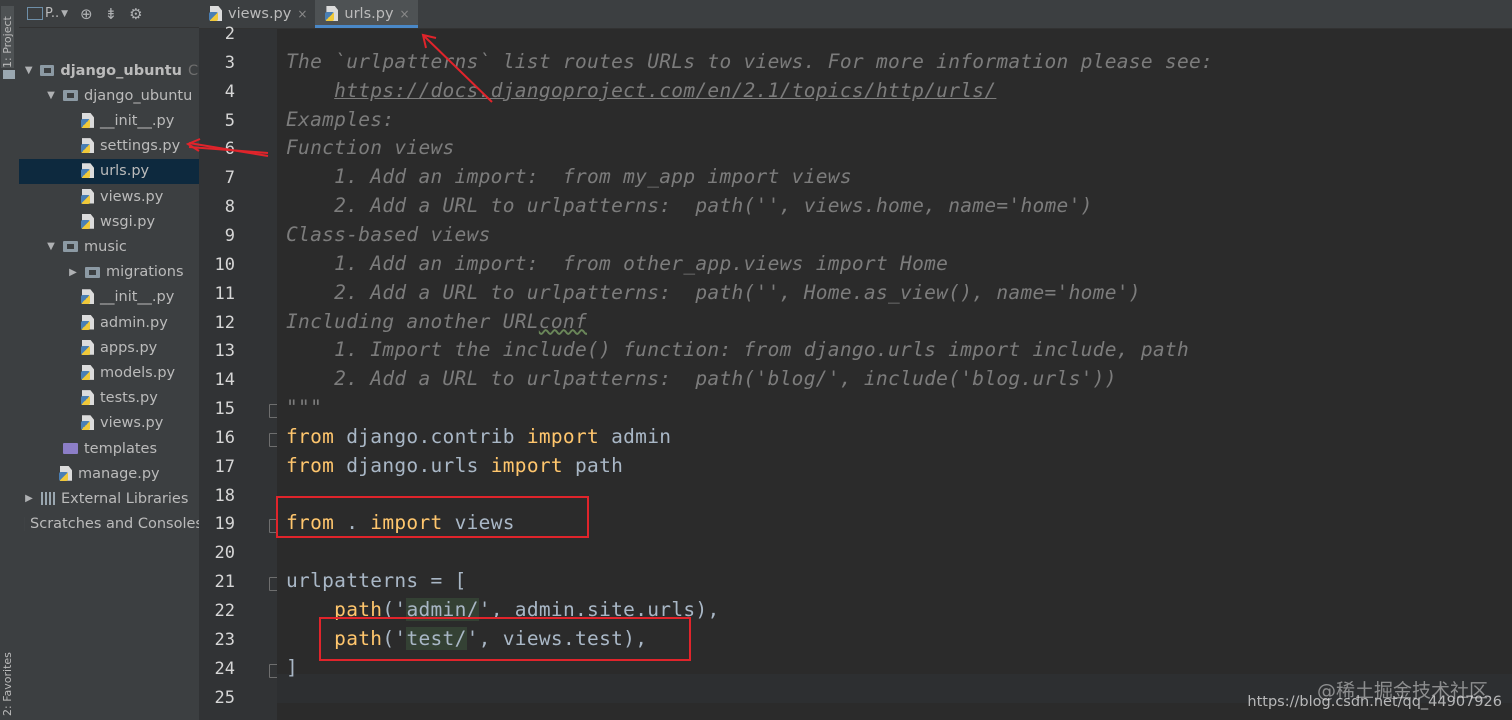 This screenshot has height=720, width=1512. I want to click on project-toolbar: P.. ▼ ⊕ ⇟ ⚙, so click(109, 14).